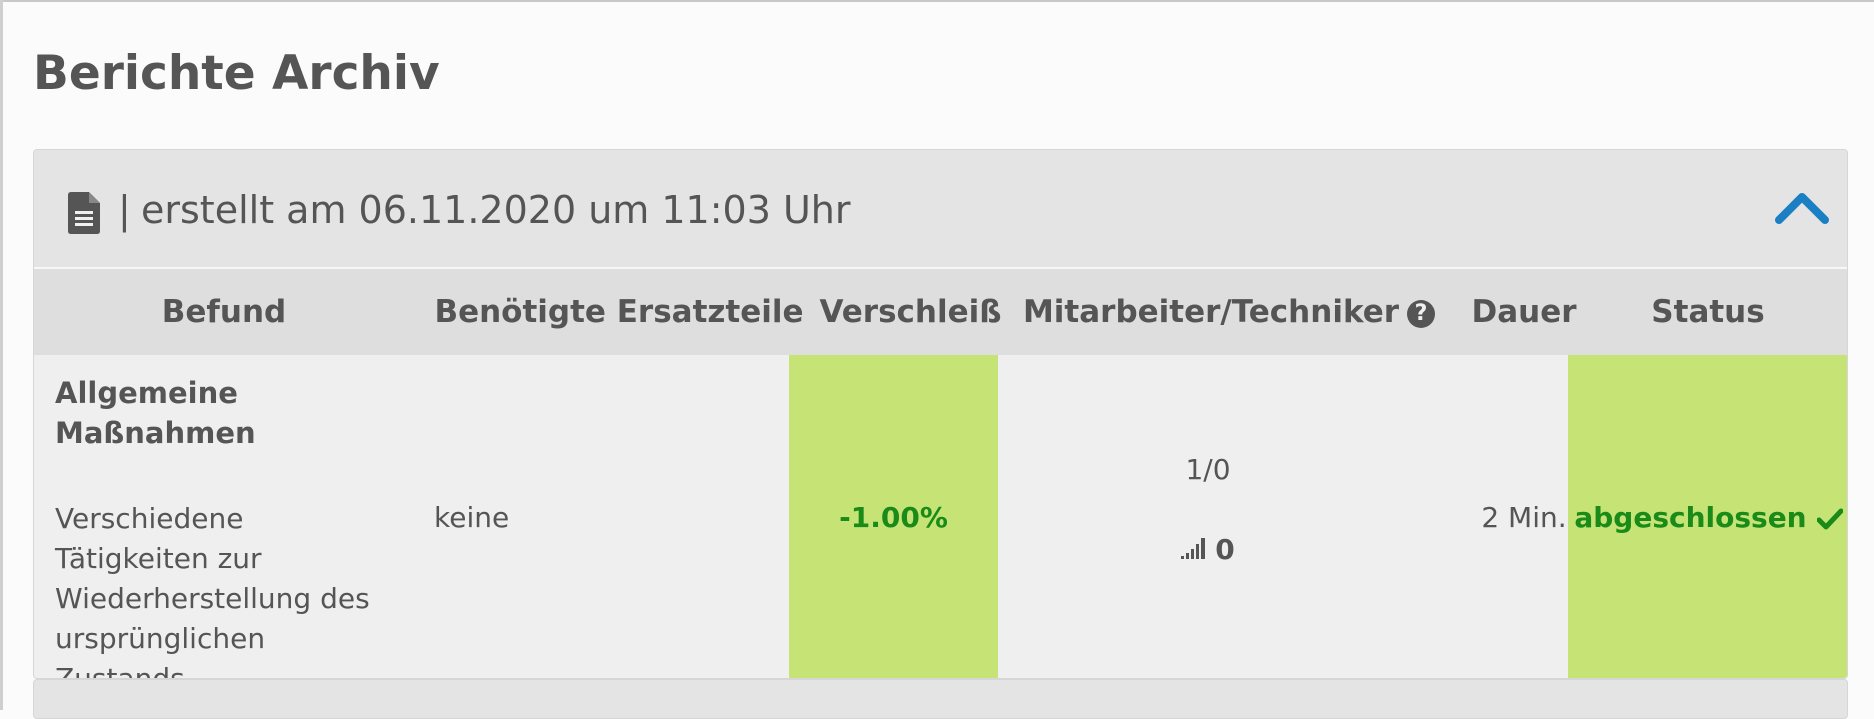 This screenshot has height=719, width=1874. Describe the element at coordinates (236, 73) in the screenshot. I see `page-title: Berichte Archiv` at that location.